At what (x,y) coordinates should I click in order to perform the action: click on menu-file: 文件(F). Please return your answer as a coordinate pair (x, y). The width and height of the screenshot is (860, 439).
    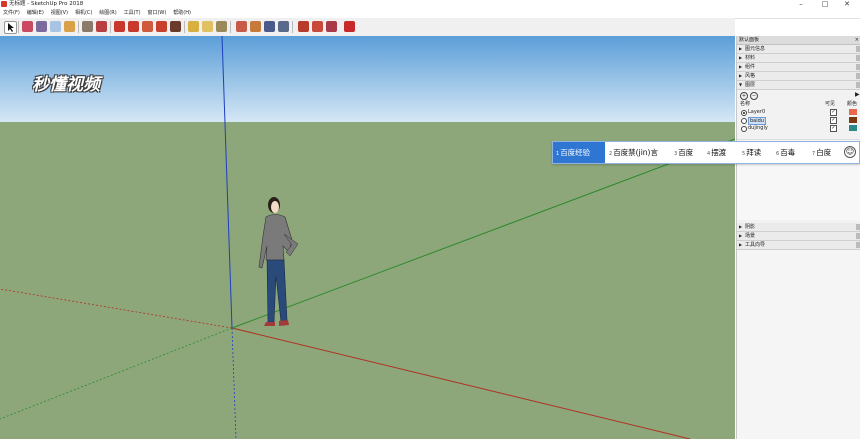
    Looking at the image, I should click on (11, 13).